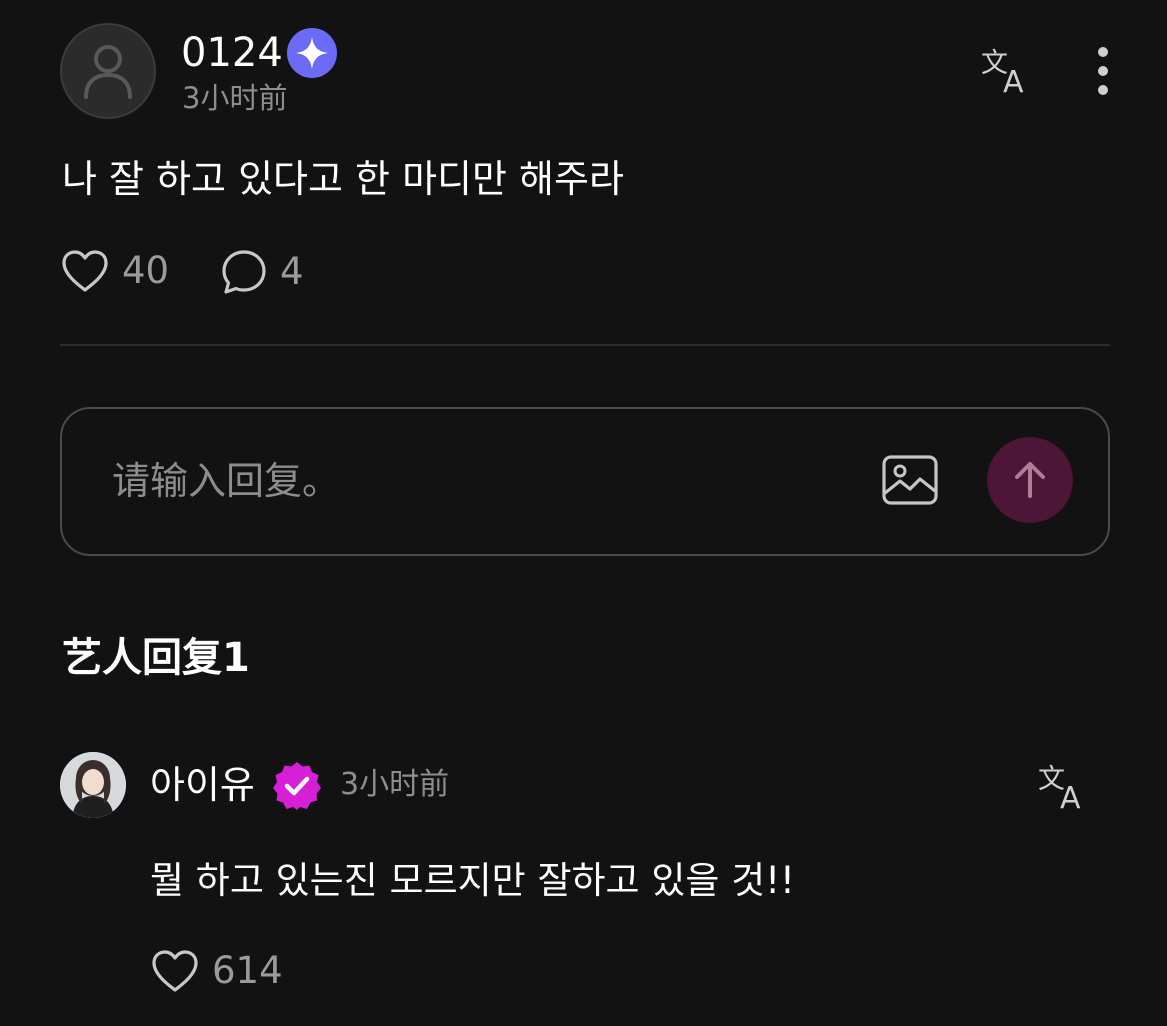 The height and width of the screenshot is (1026, 1167). I want to click on comment-icon, so click(244, 272).